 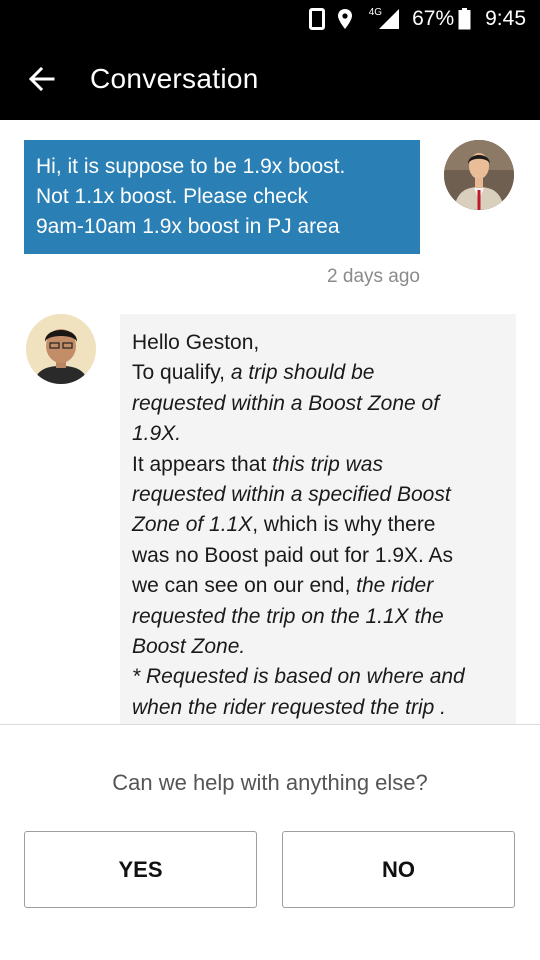 What do you see at coordinates (288, 616) in the screenshot?
I see `message-line: requested the trip on the 1.1X the` at bounding box center [288, 616].